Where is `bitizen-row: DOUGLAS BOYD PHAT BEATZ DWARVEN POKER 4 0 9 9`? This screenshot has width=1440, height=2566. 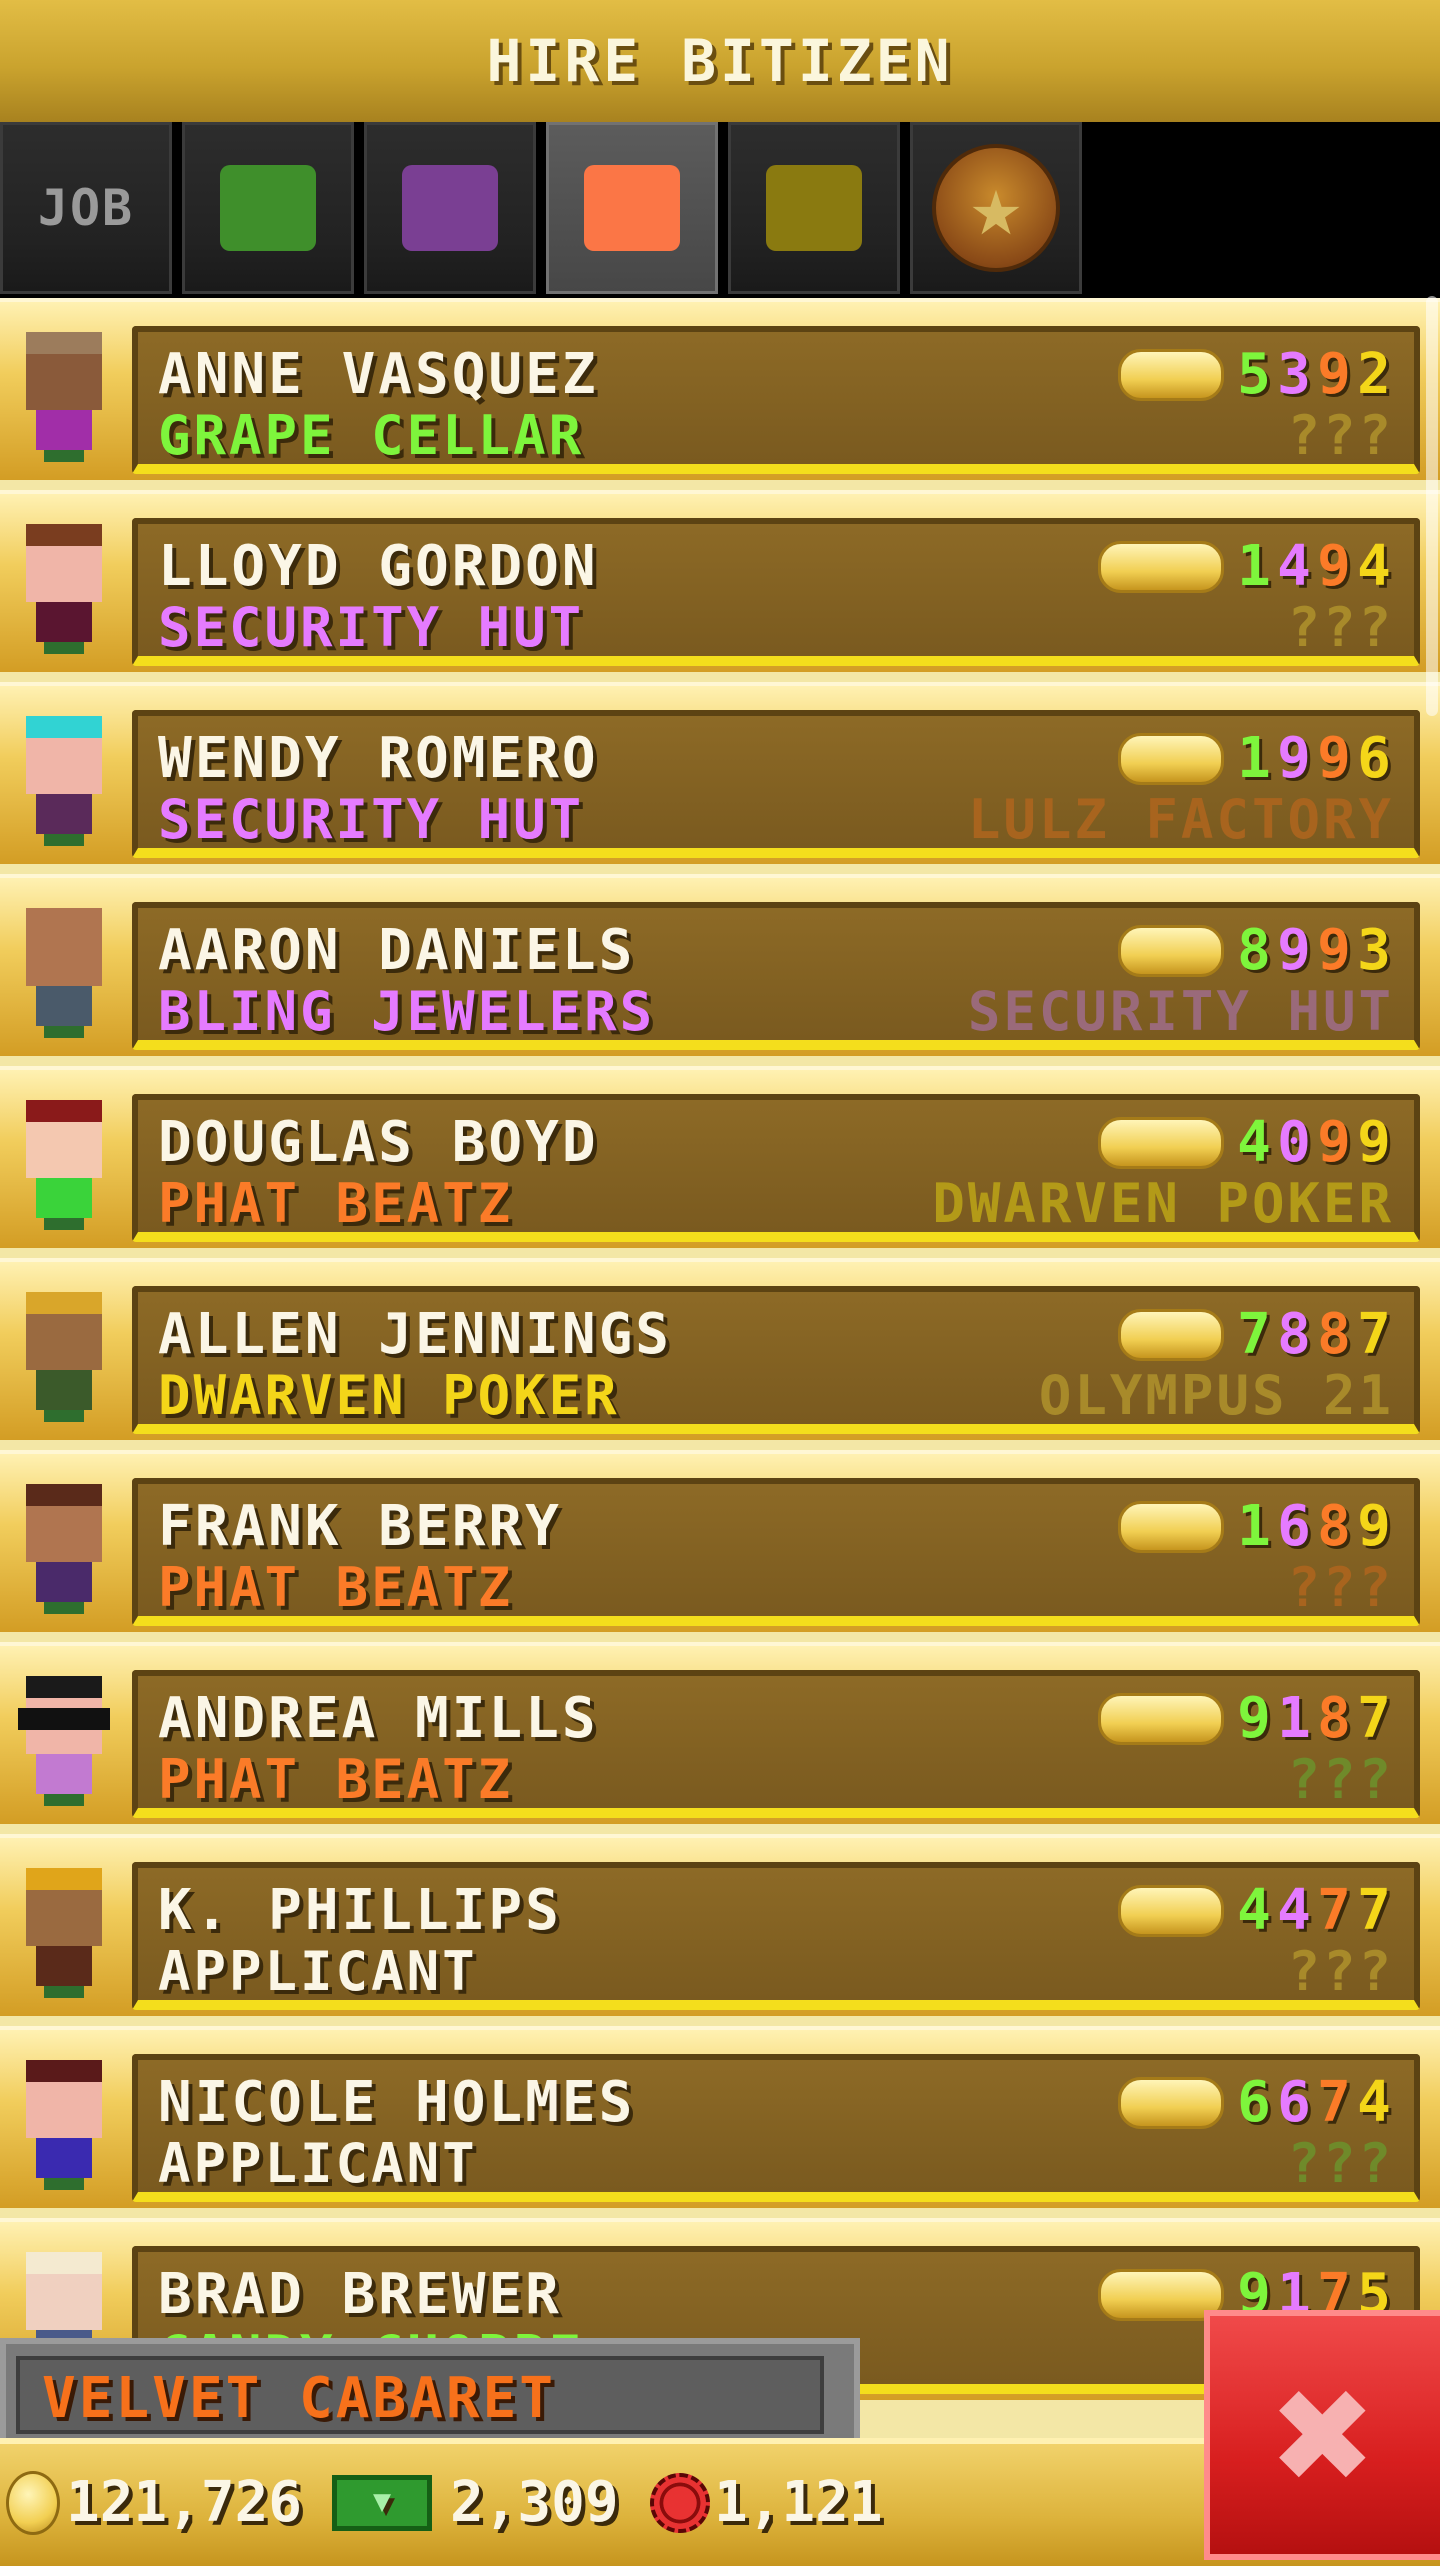
bitizen-row: DOUGLAS BOYD PHAT BEATZ DWARVEN POKER 4 0 9 9 is located at coordinates (720, 1157).